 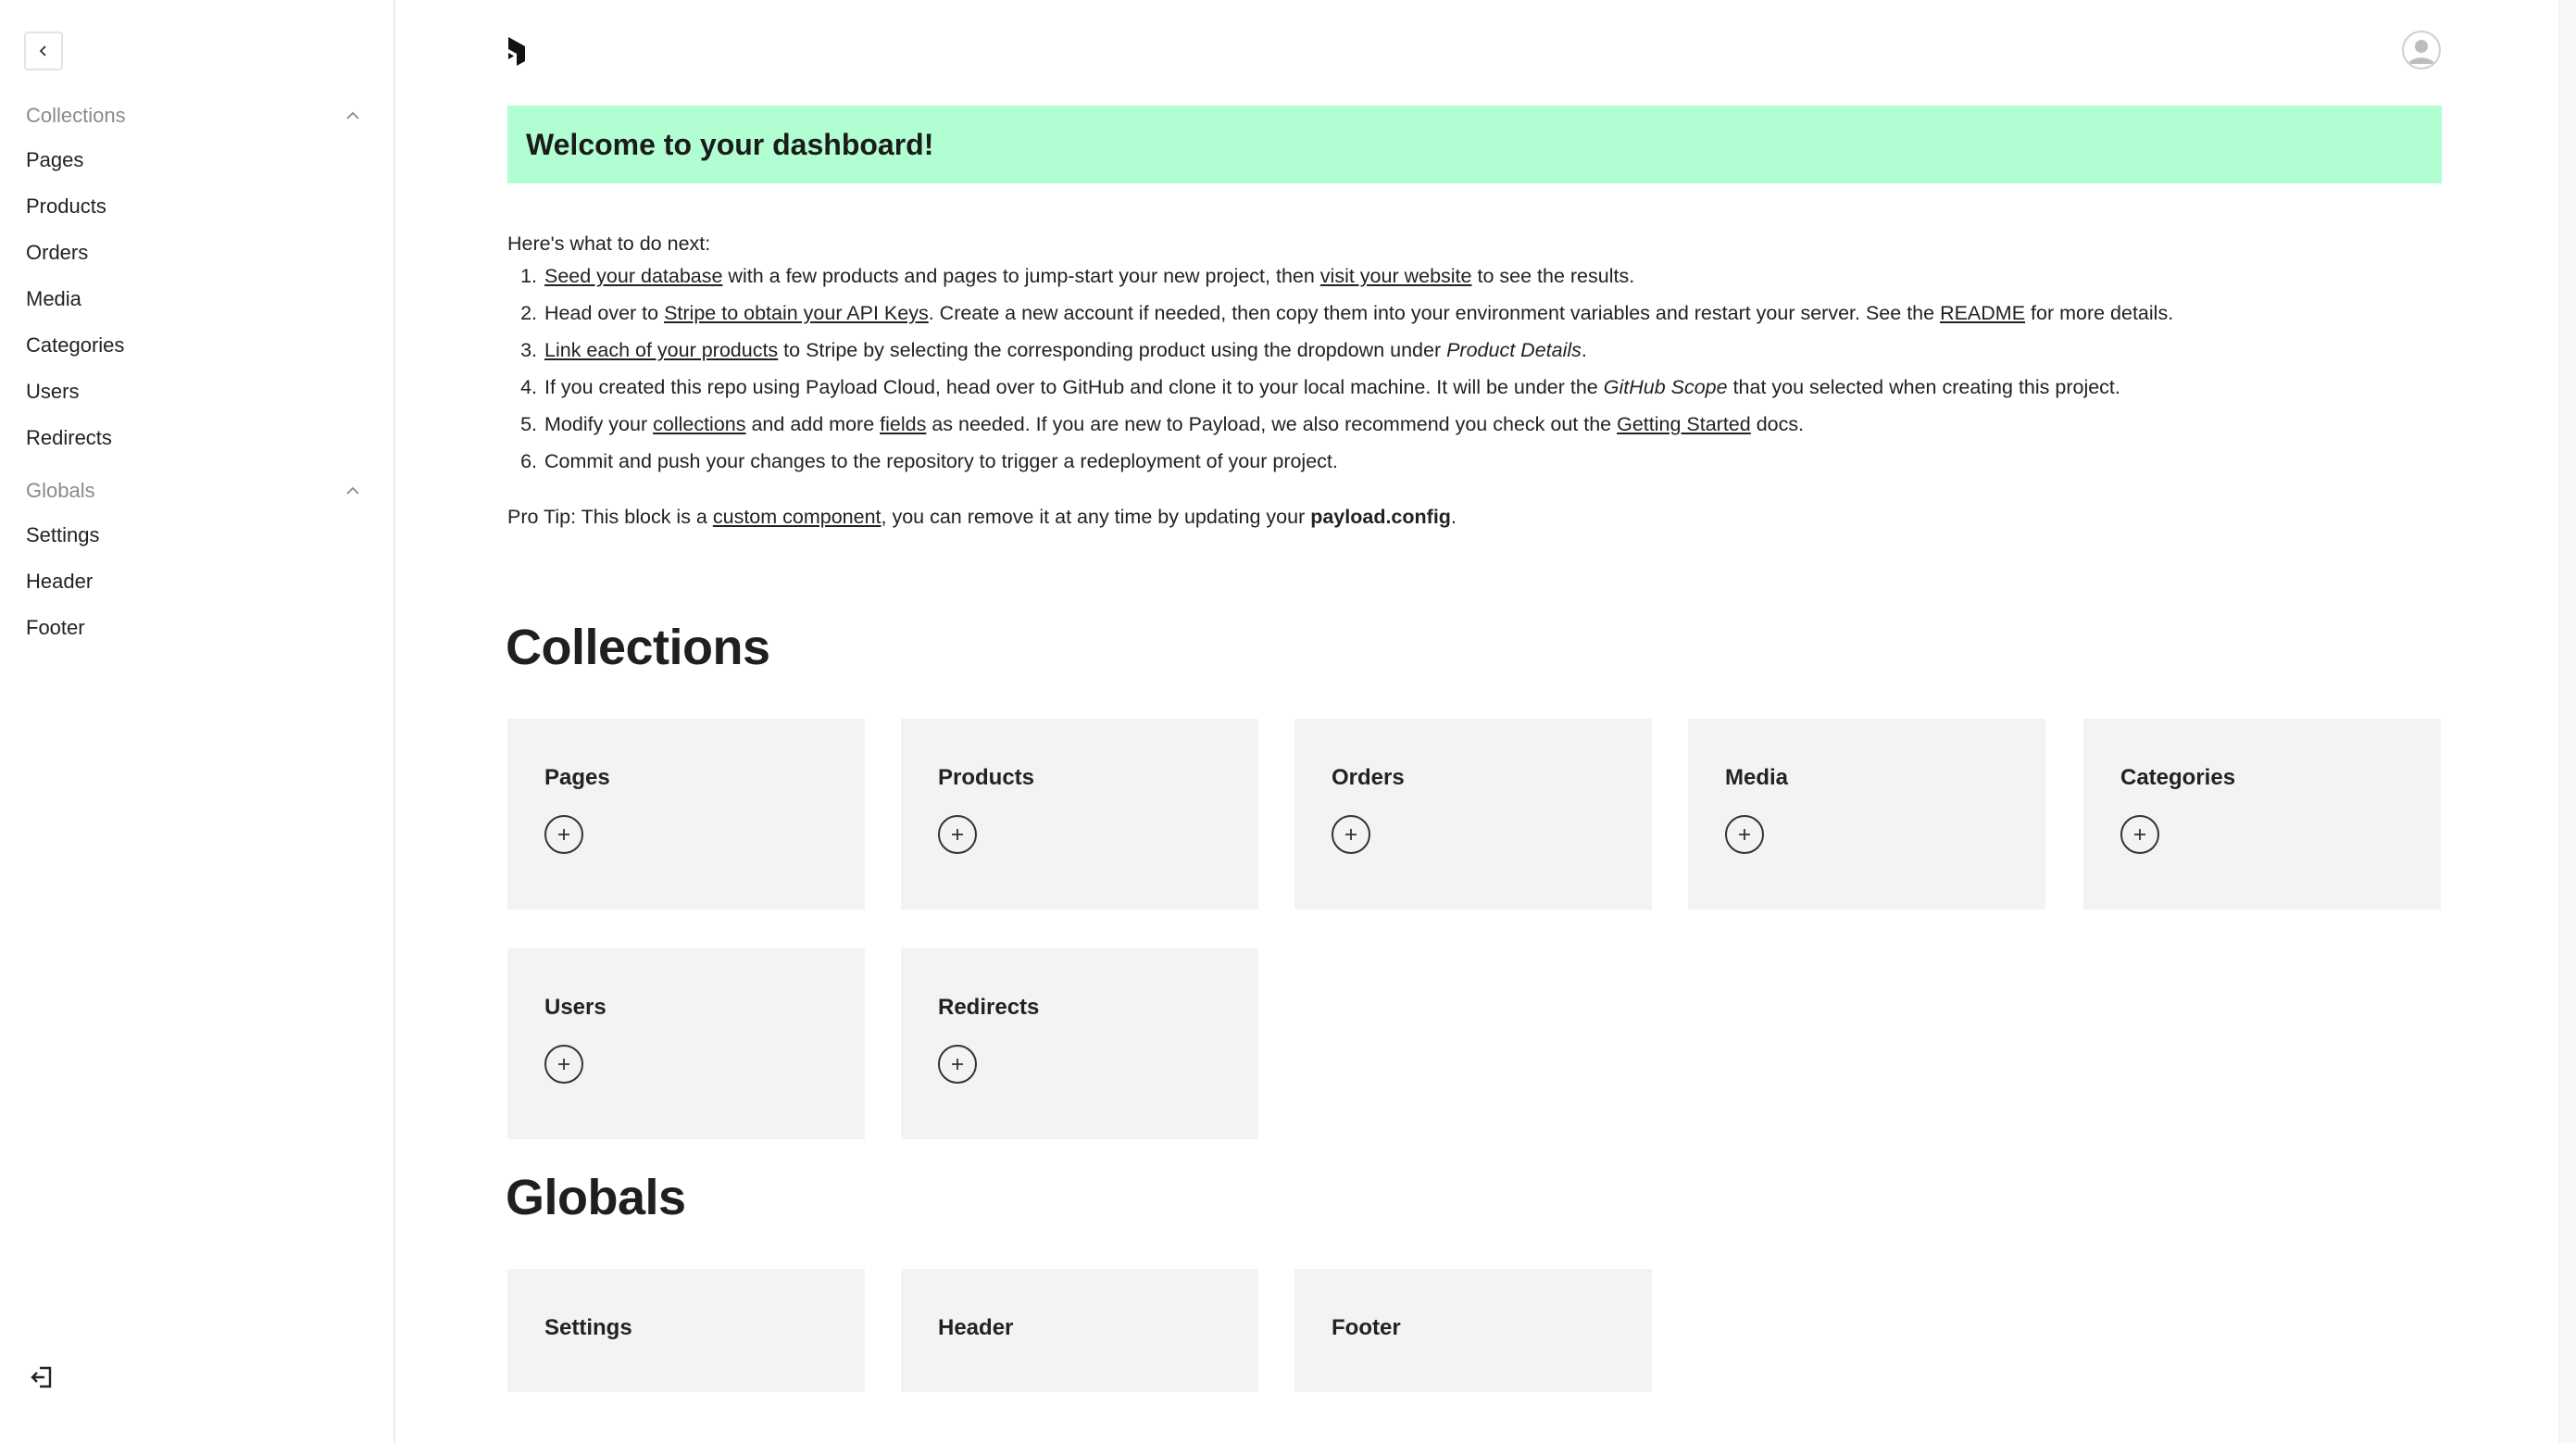 I want to click on step-number: 5., so click(x=528, y=424).